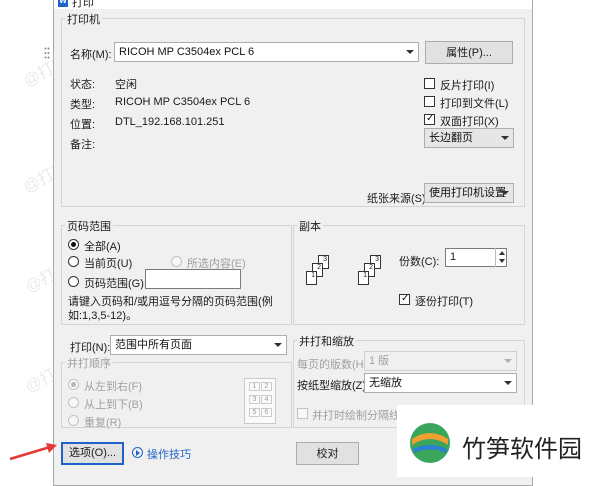 The height and width of the screenshot is (486, 600). What do you see at coordinates (73, 281) in the screenshot?
I see `range-pages-radio` at bounding box center [73, 281].